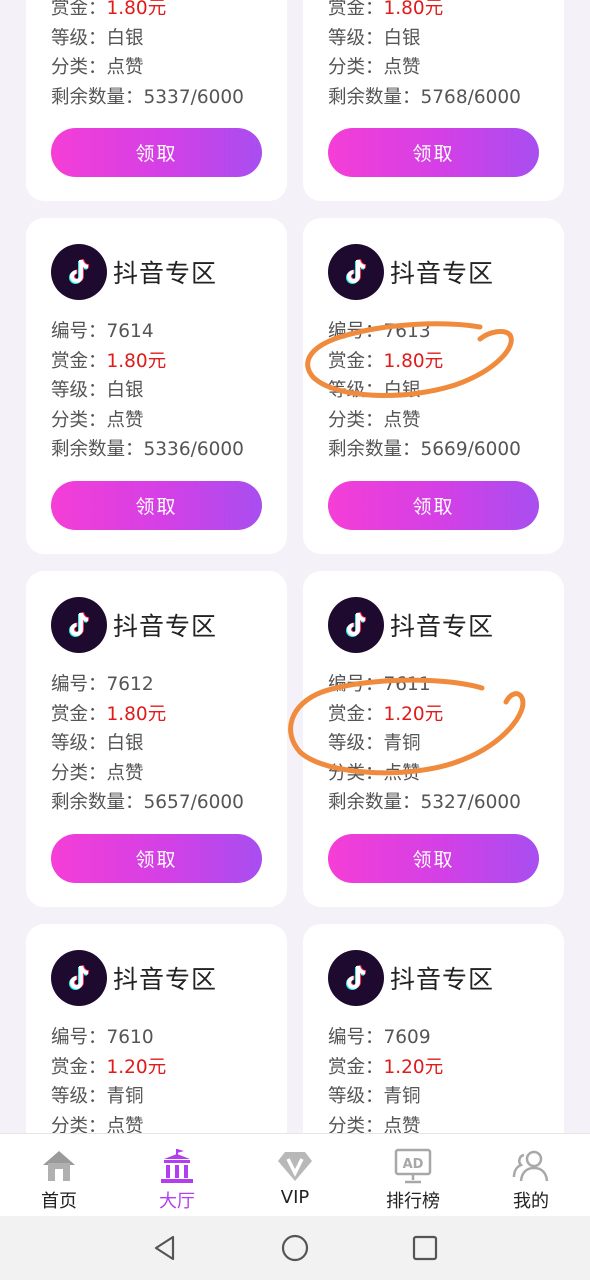  I want to click on task-card: 赏金：1.80元 等级：白银 分类：点赞 剩余数量：5768/6000 领取, so click(433, 100).